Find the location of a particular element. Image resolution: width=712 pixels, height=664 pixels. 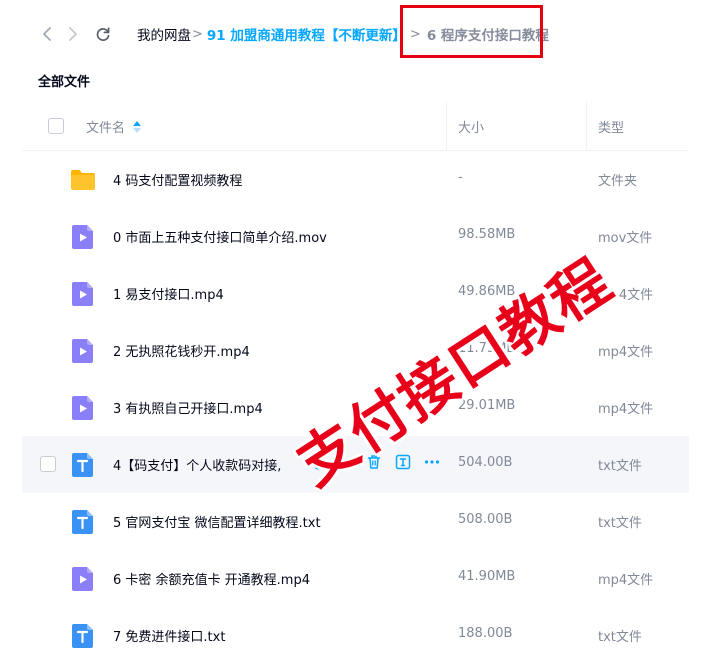

file-size: - is located at coordinates (460, 177).